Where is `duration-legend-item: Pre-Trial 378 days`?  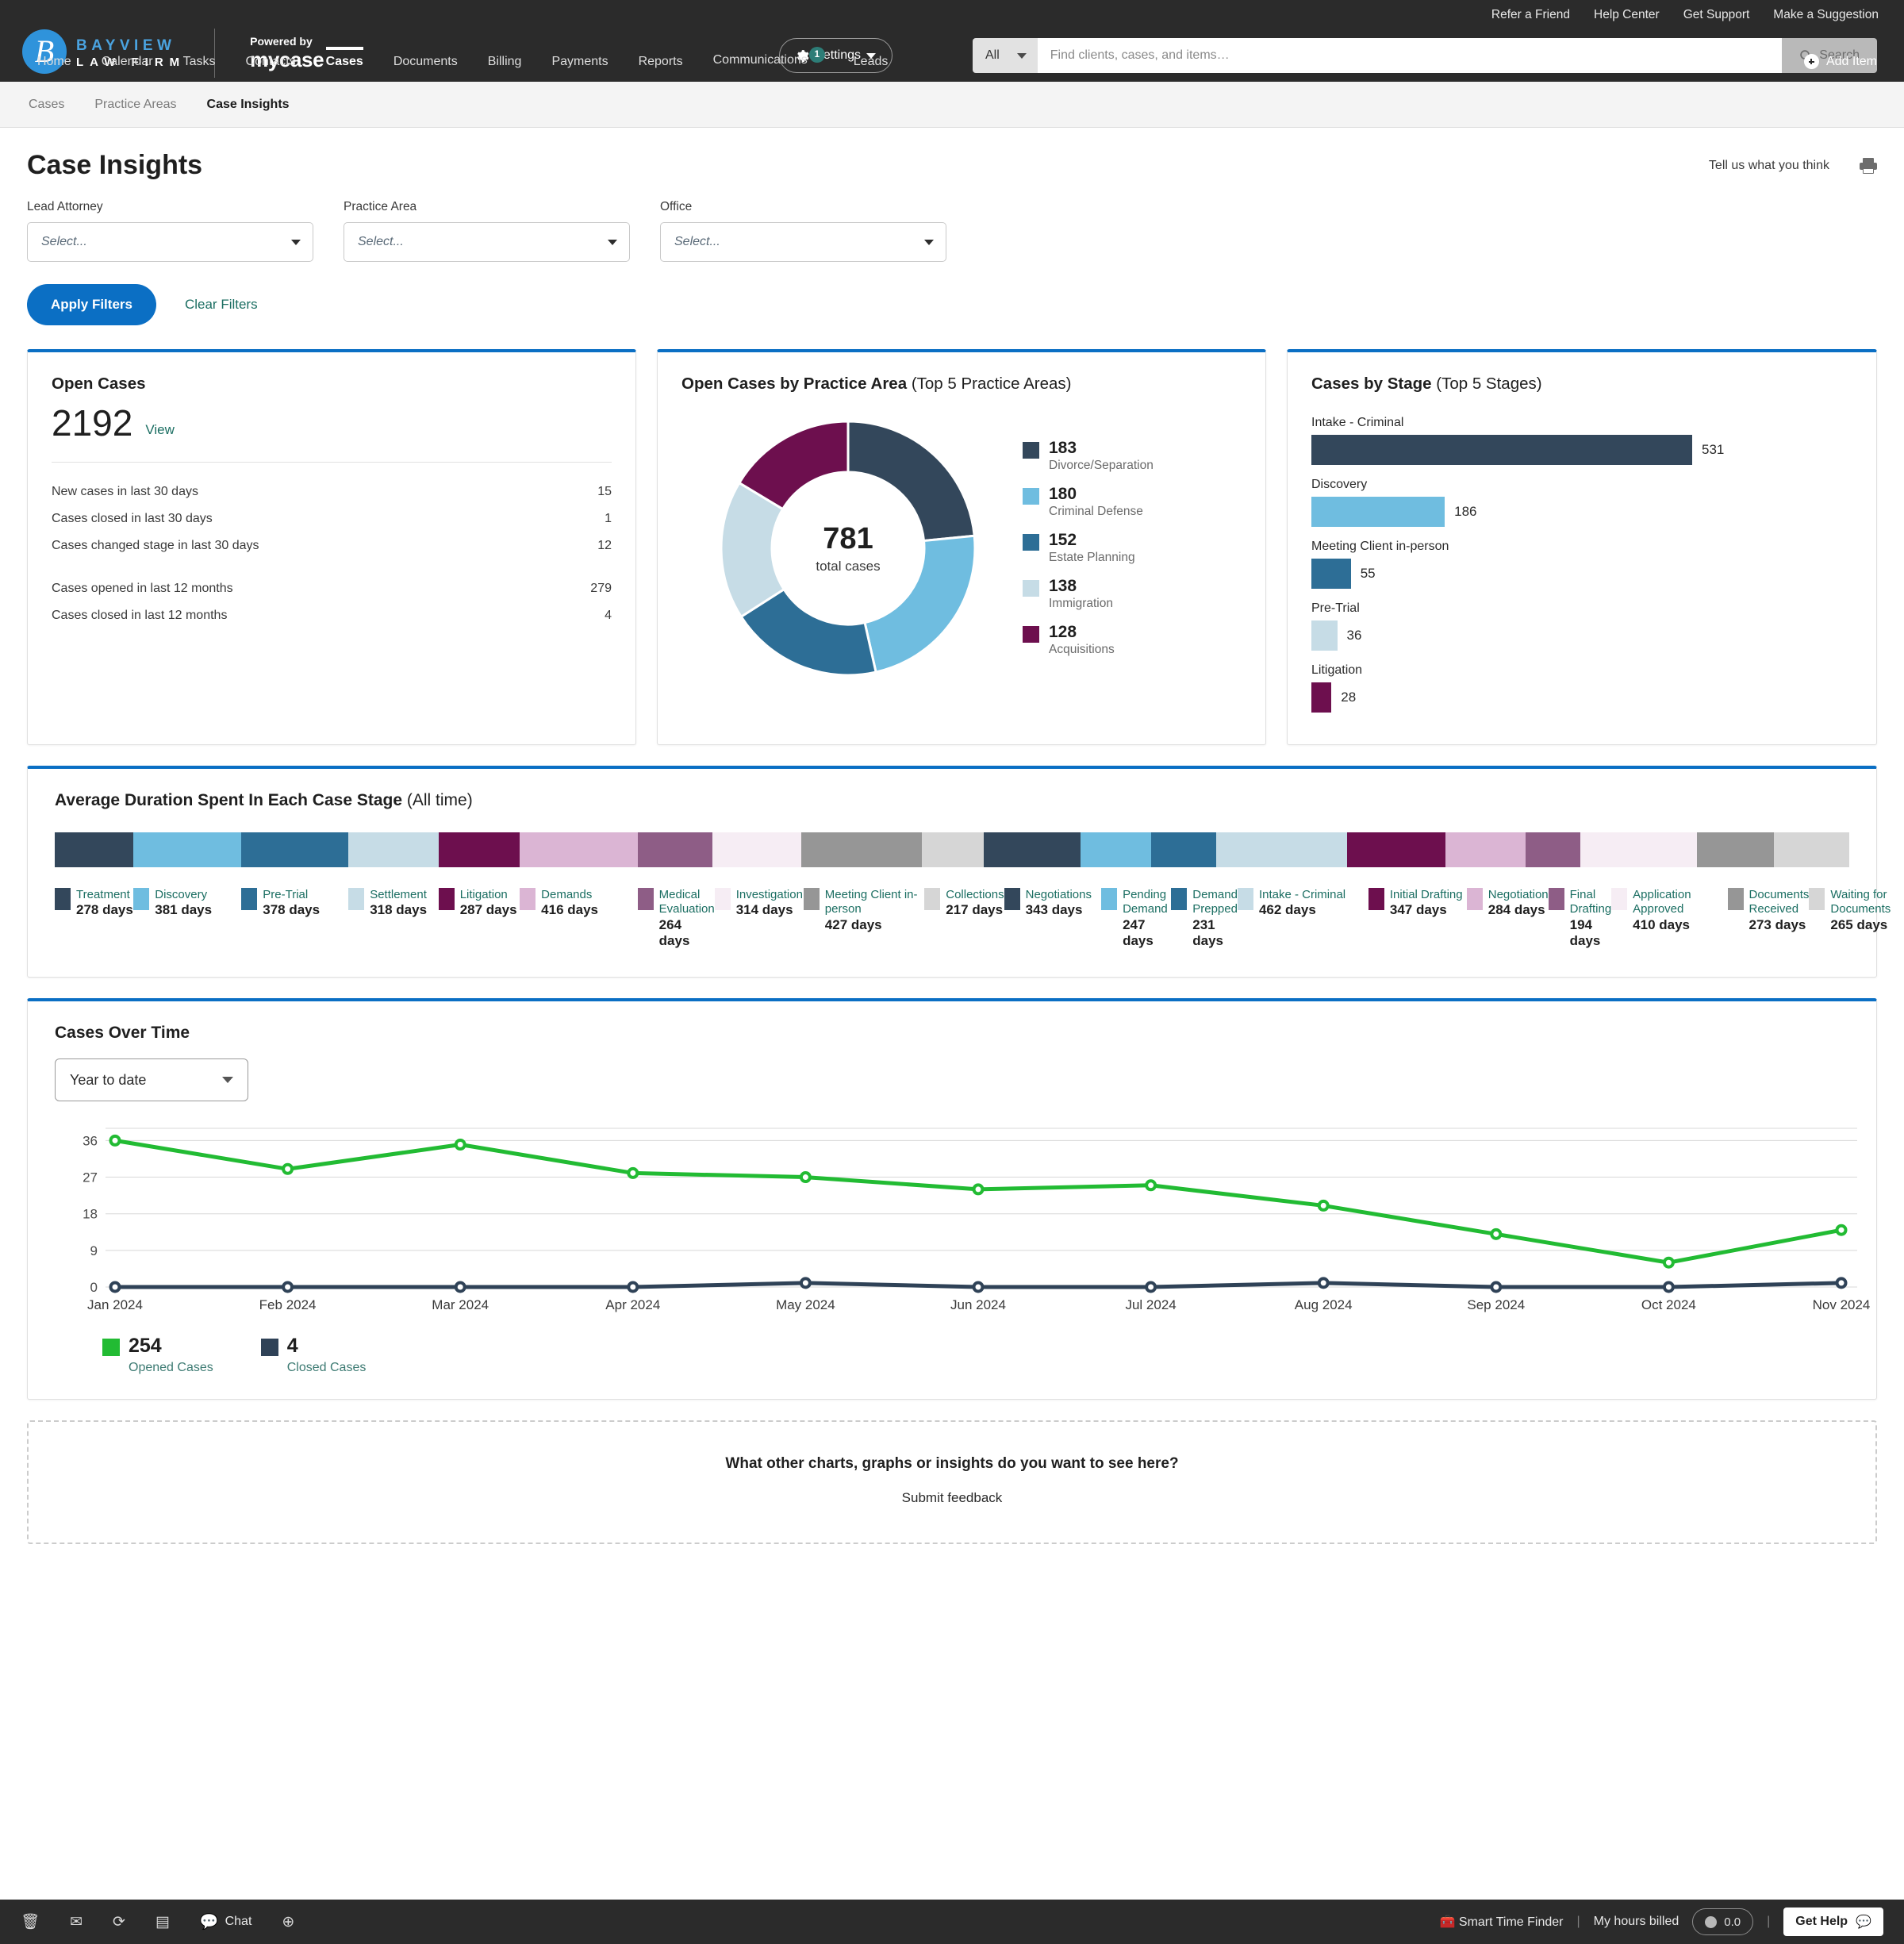 duration-legend-item: Pre-Trial 378 days is located at coordinates (294, 903).